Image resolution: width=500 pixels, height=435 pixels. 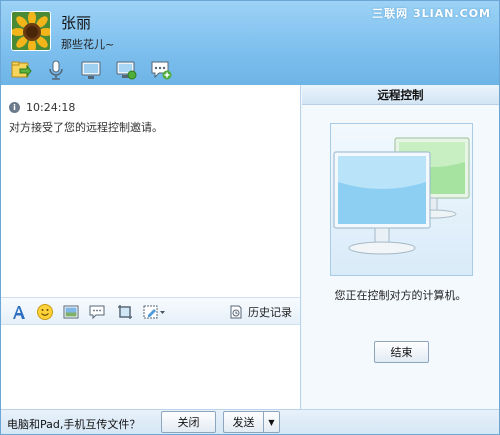 I want to click on transfer-file-button, so click(x=21, y=70).